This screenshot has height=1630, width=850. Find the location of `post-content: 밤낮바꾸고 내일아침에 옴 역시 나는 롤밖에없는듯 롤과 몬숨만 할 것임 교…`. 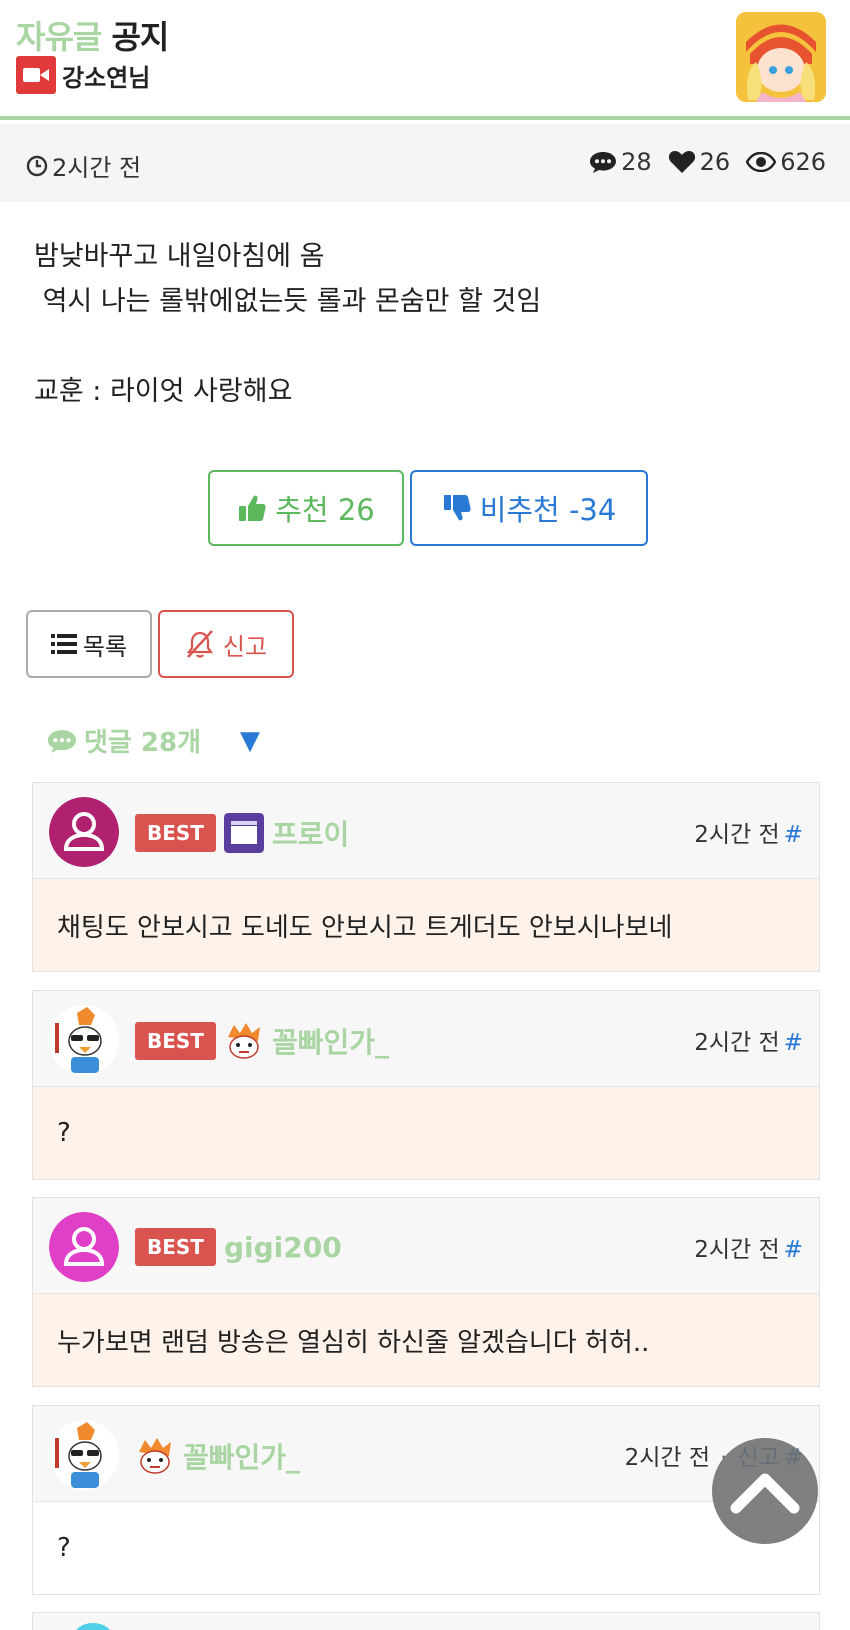

post-content: 밤낮바꾸고 내일아침에 옴 역시 나는 롤밖에없는듯 롤과 몬숨만 할 것임 교… is located at coordinates (288, 324).